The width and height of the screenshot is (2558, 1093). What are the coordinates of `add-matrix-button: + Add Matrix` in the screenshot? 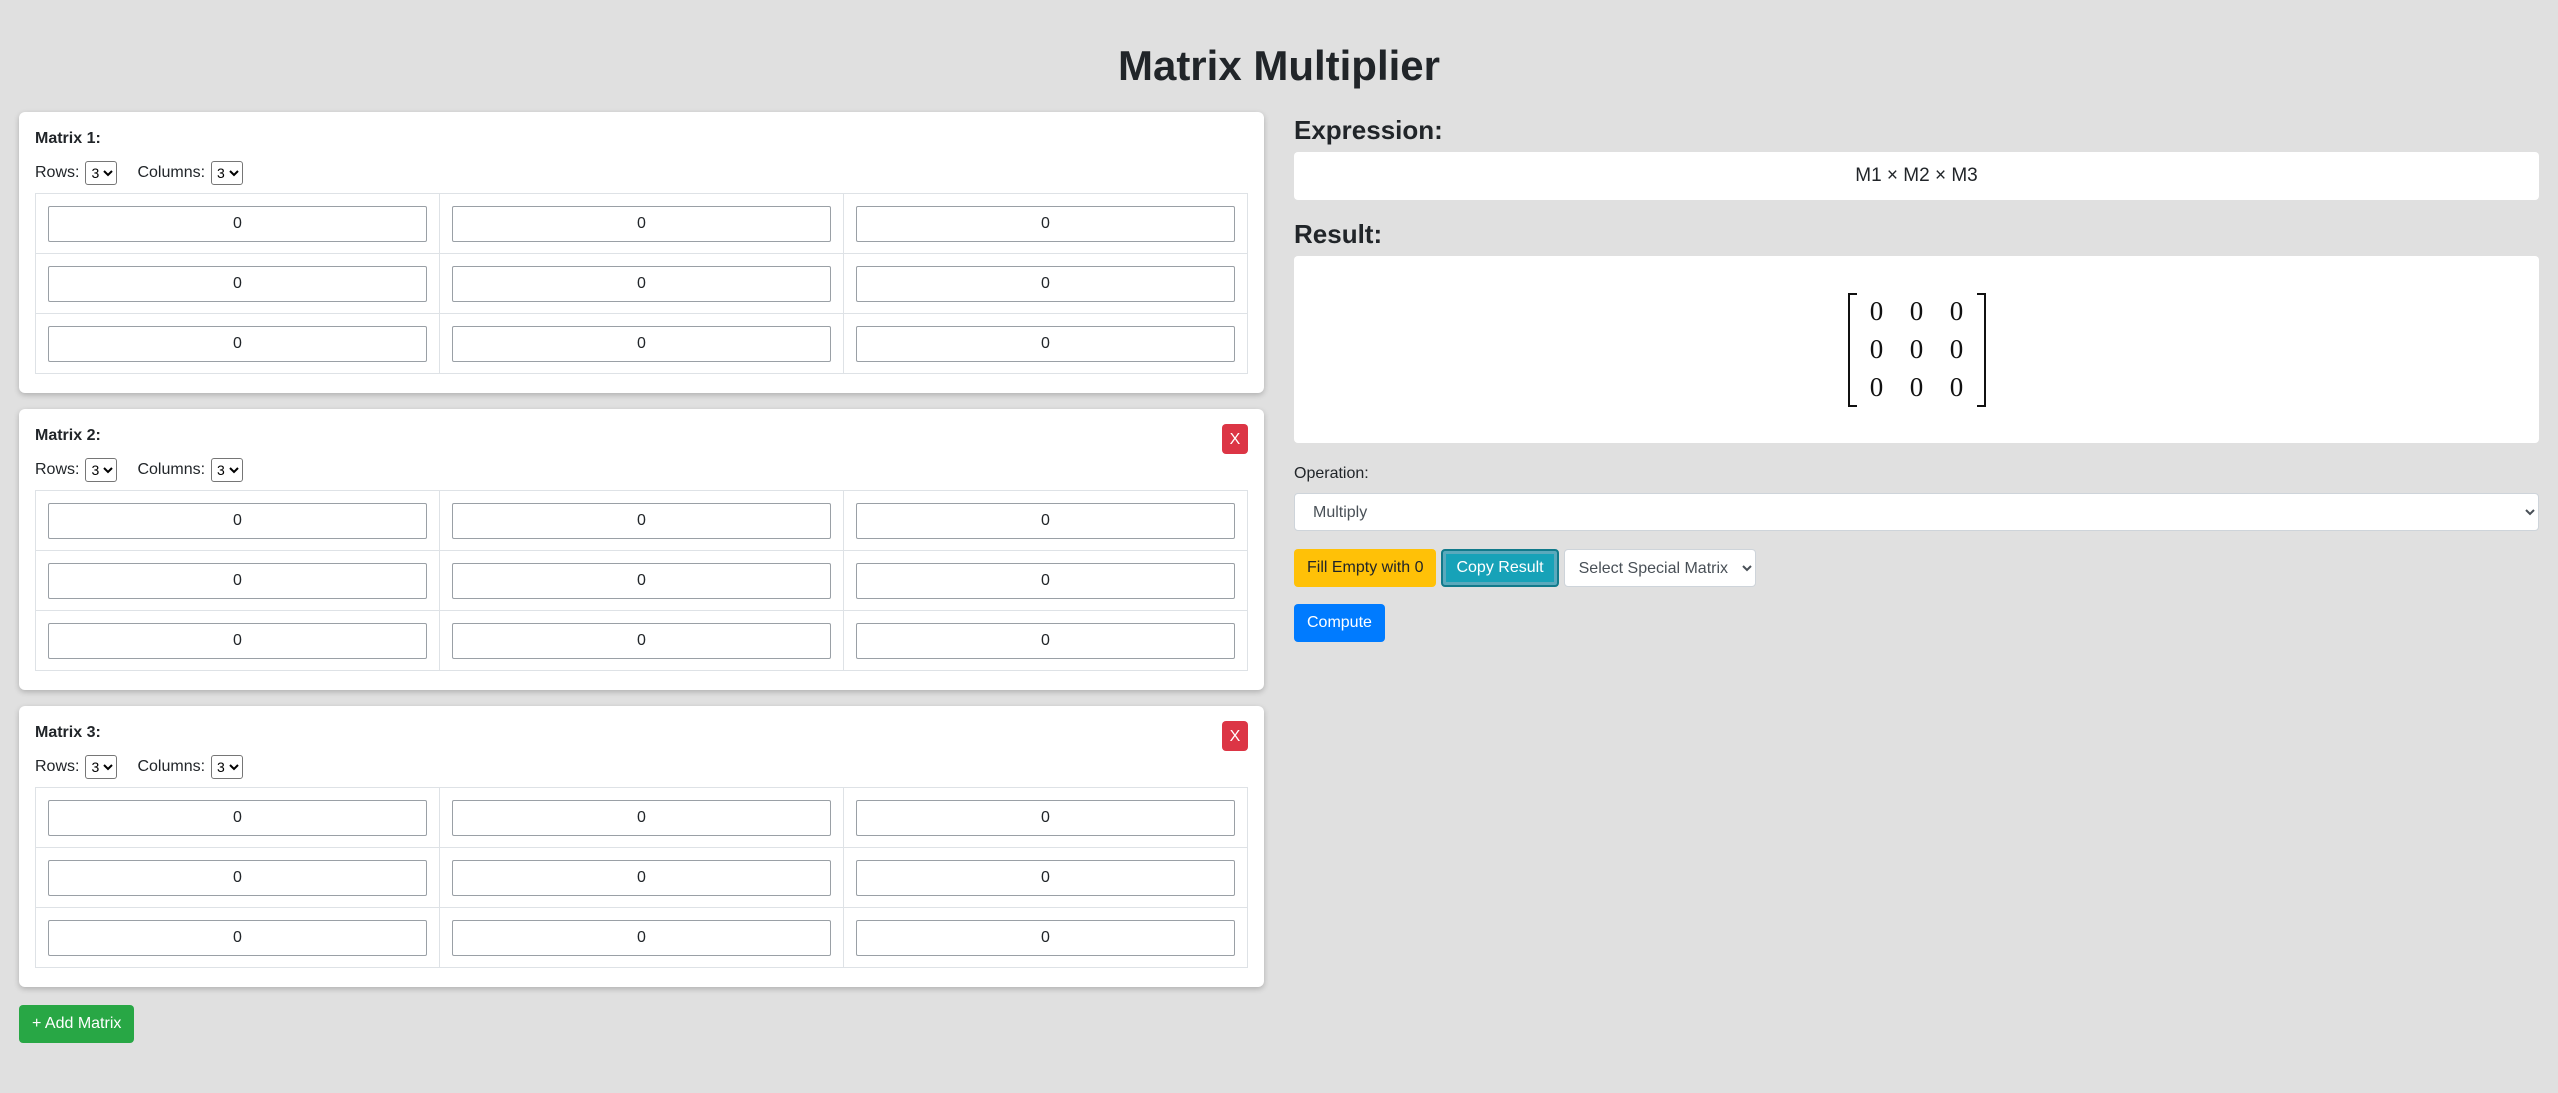 It's located at (77, 1024).